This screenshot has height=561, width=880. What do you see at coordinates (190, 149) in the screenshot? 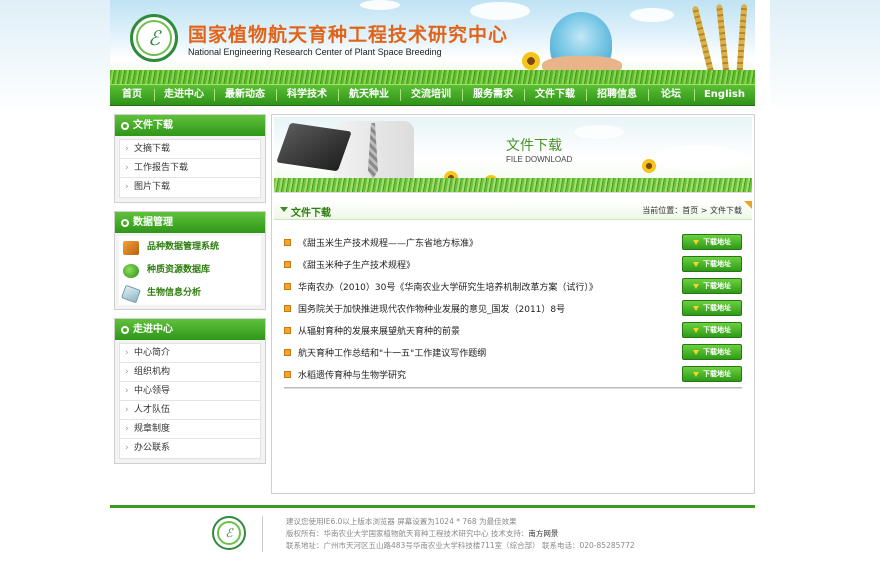
I see `sidebar-item-abstract-download: 文摘下载` at bounding box center [190, 149].